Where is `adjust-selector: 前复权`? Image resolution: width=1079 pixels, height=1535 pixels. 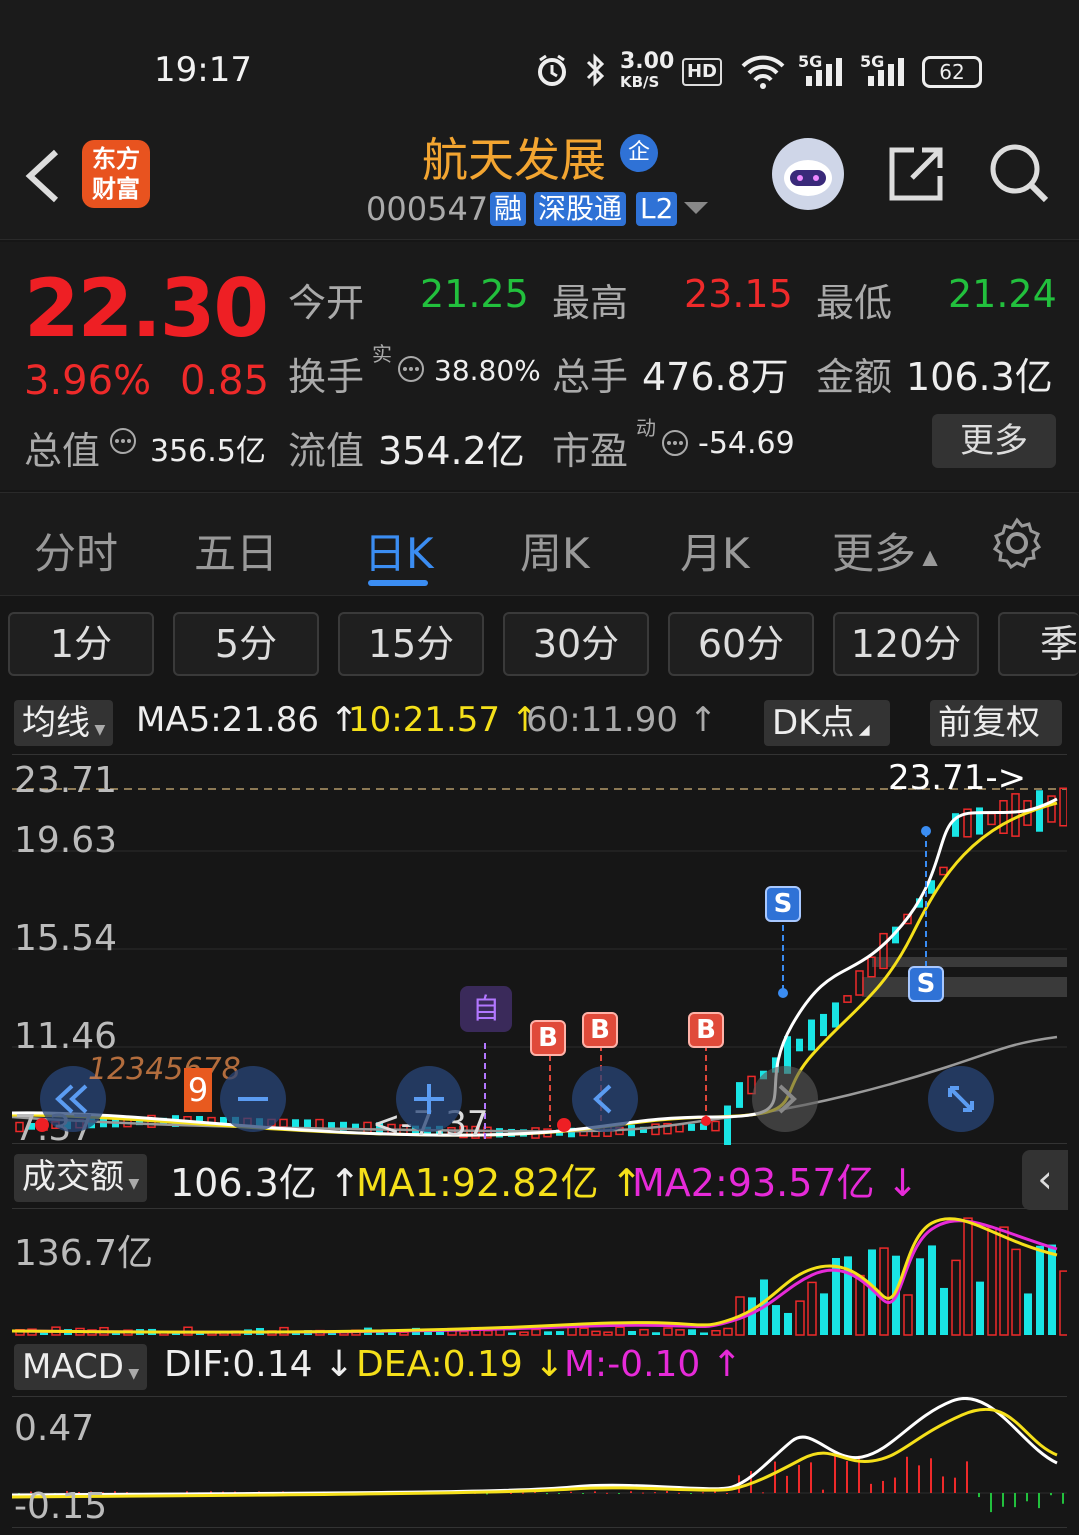 adjust-selector: 前复权 is located at coordinates (996, 723).